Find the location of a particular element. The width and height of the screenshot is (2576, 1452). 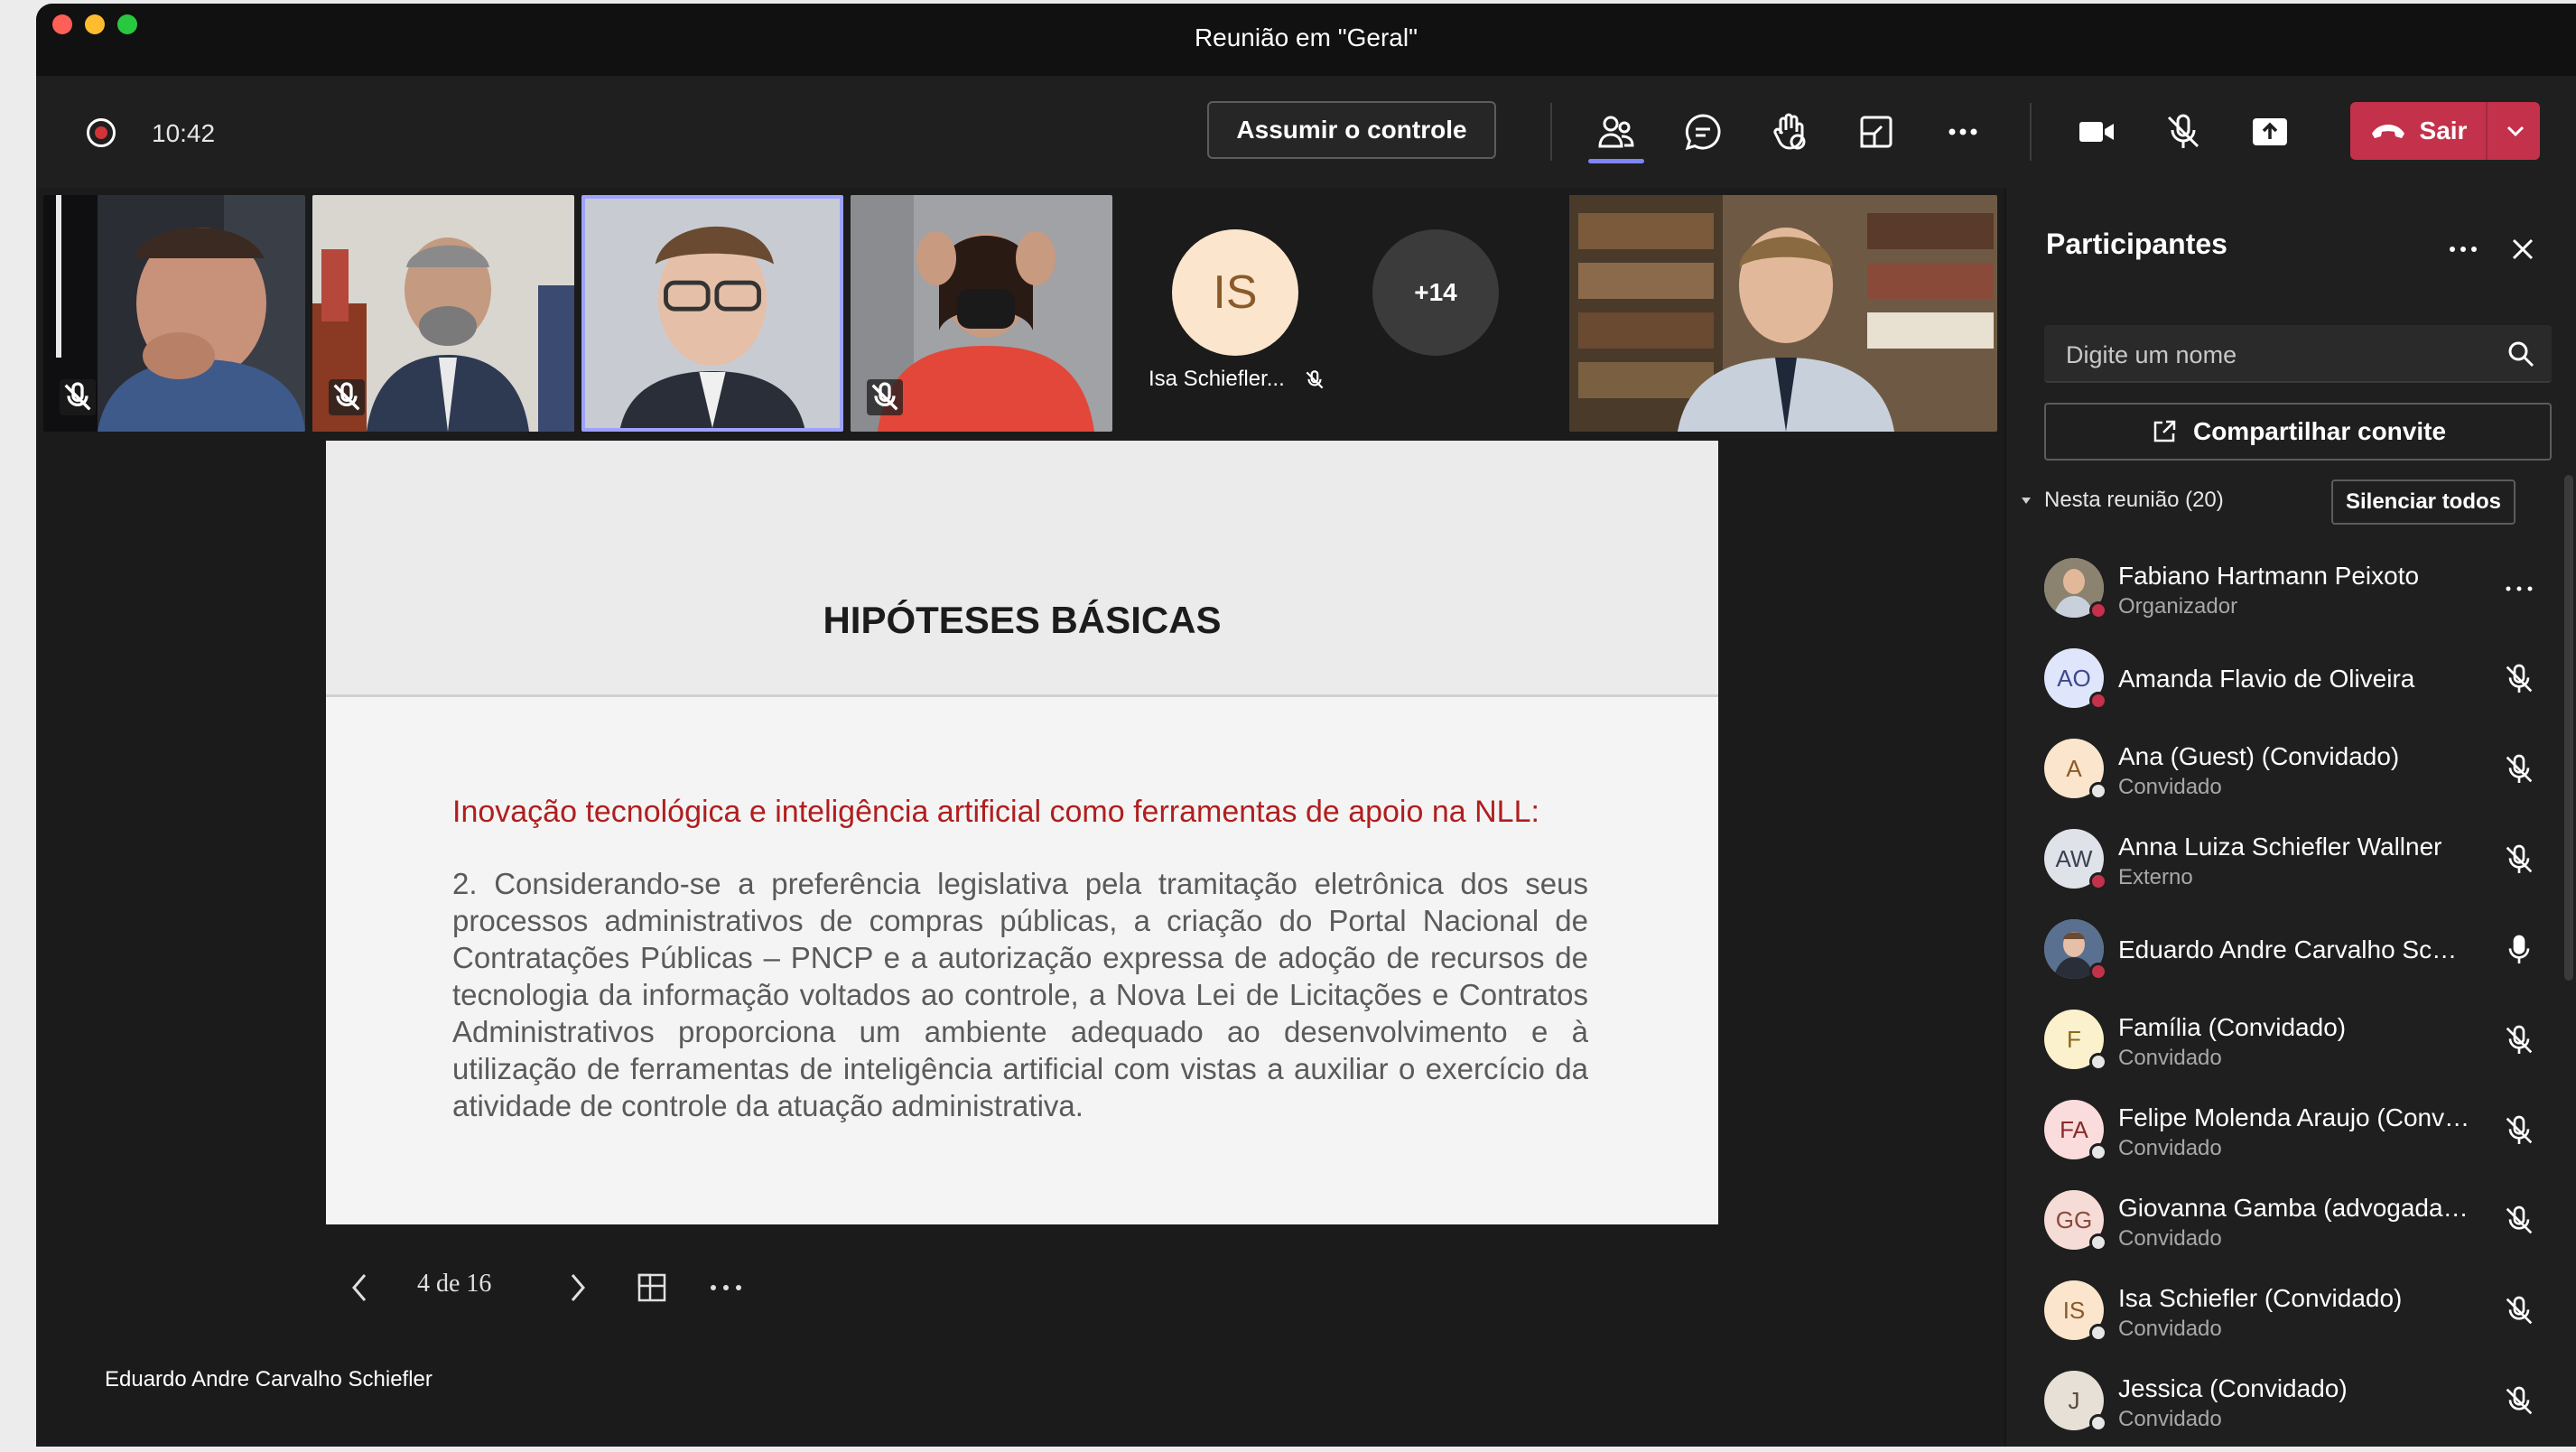

caret-down-icon is located at coordinates (2026, 501).